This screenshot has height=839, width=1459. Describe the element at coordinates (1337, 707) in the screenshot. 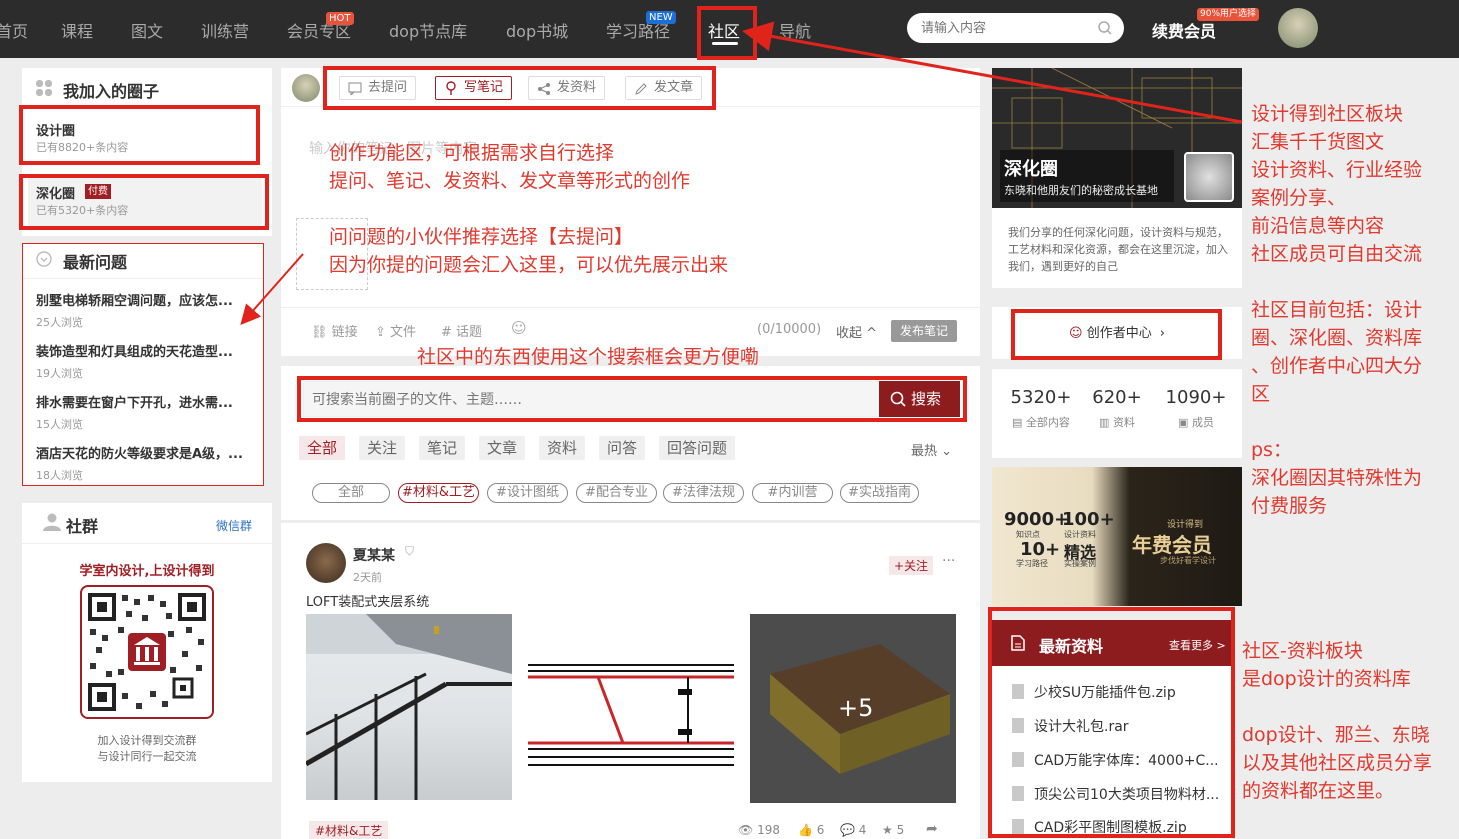

I see `annotation-spacer` at that location.